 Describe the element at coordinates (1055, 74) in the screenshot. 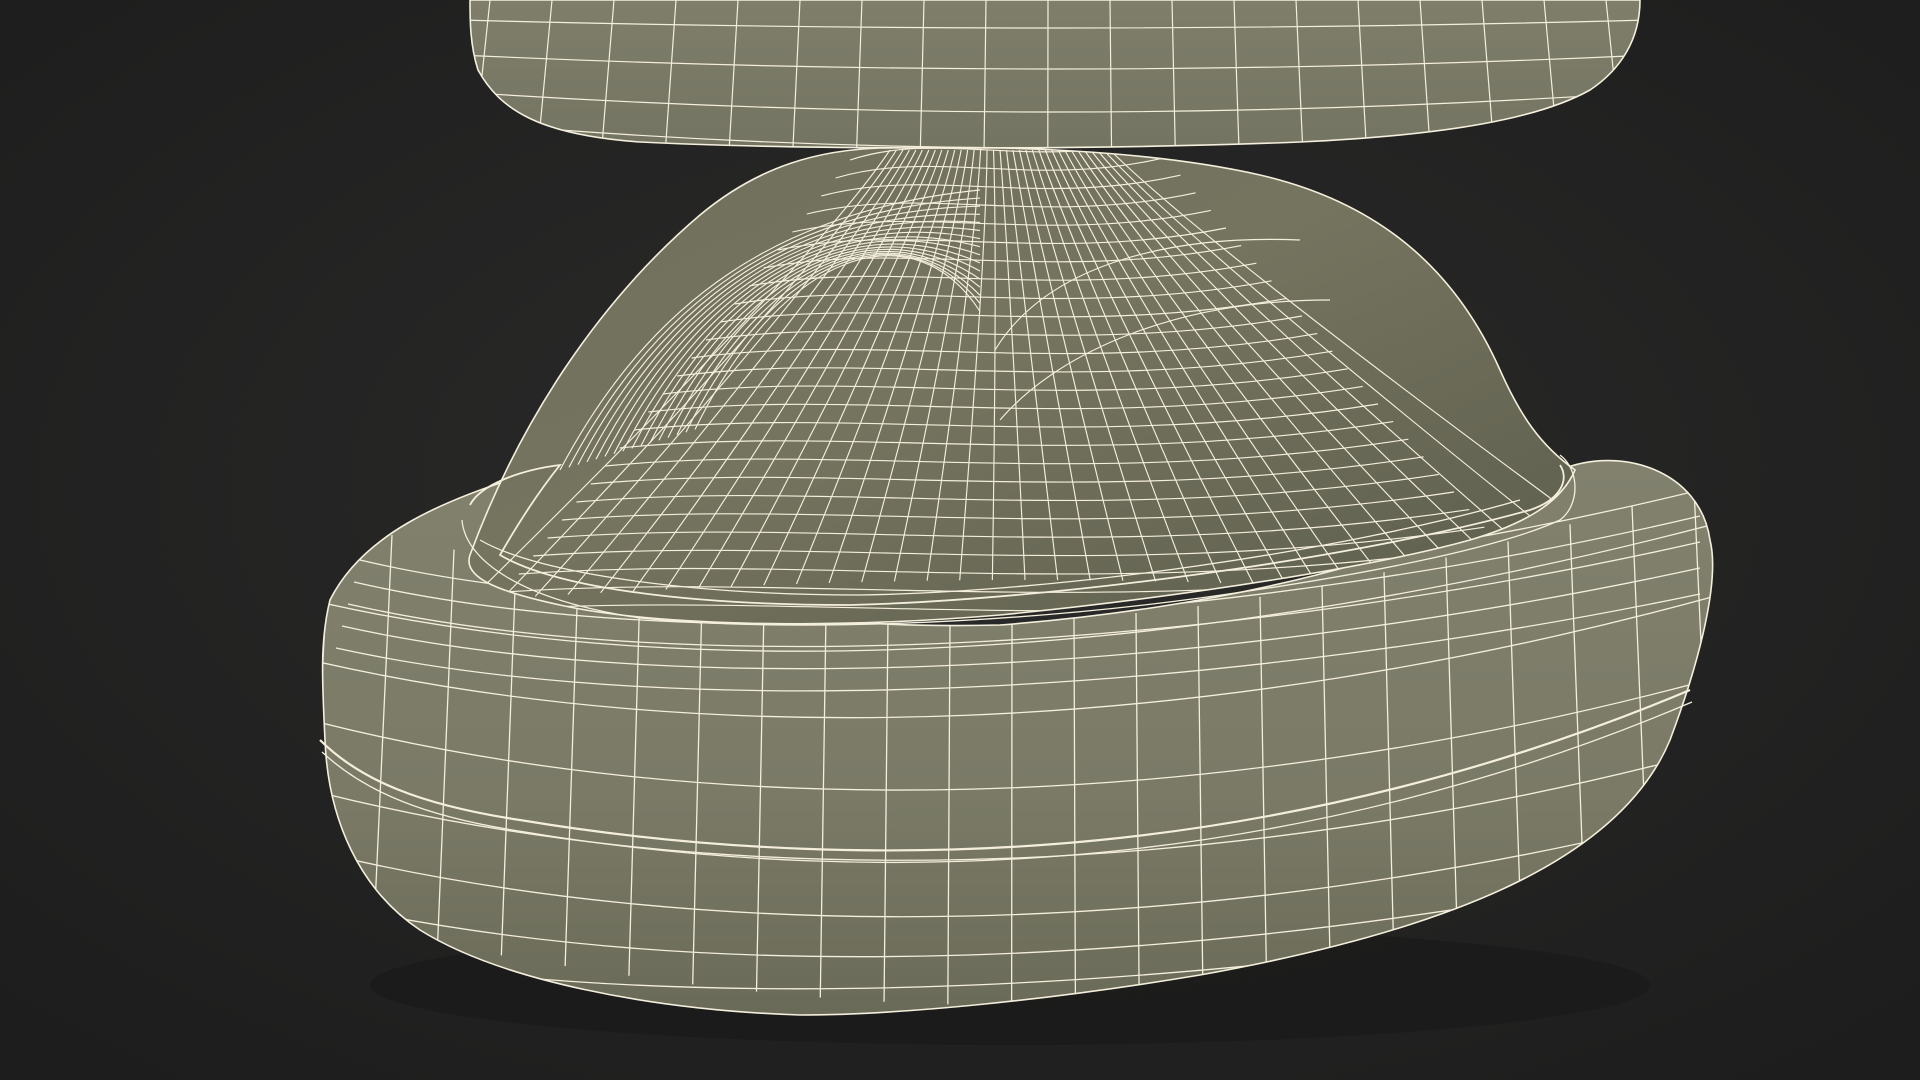

I see `top-disc-surface` at that location.